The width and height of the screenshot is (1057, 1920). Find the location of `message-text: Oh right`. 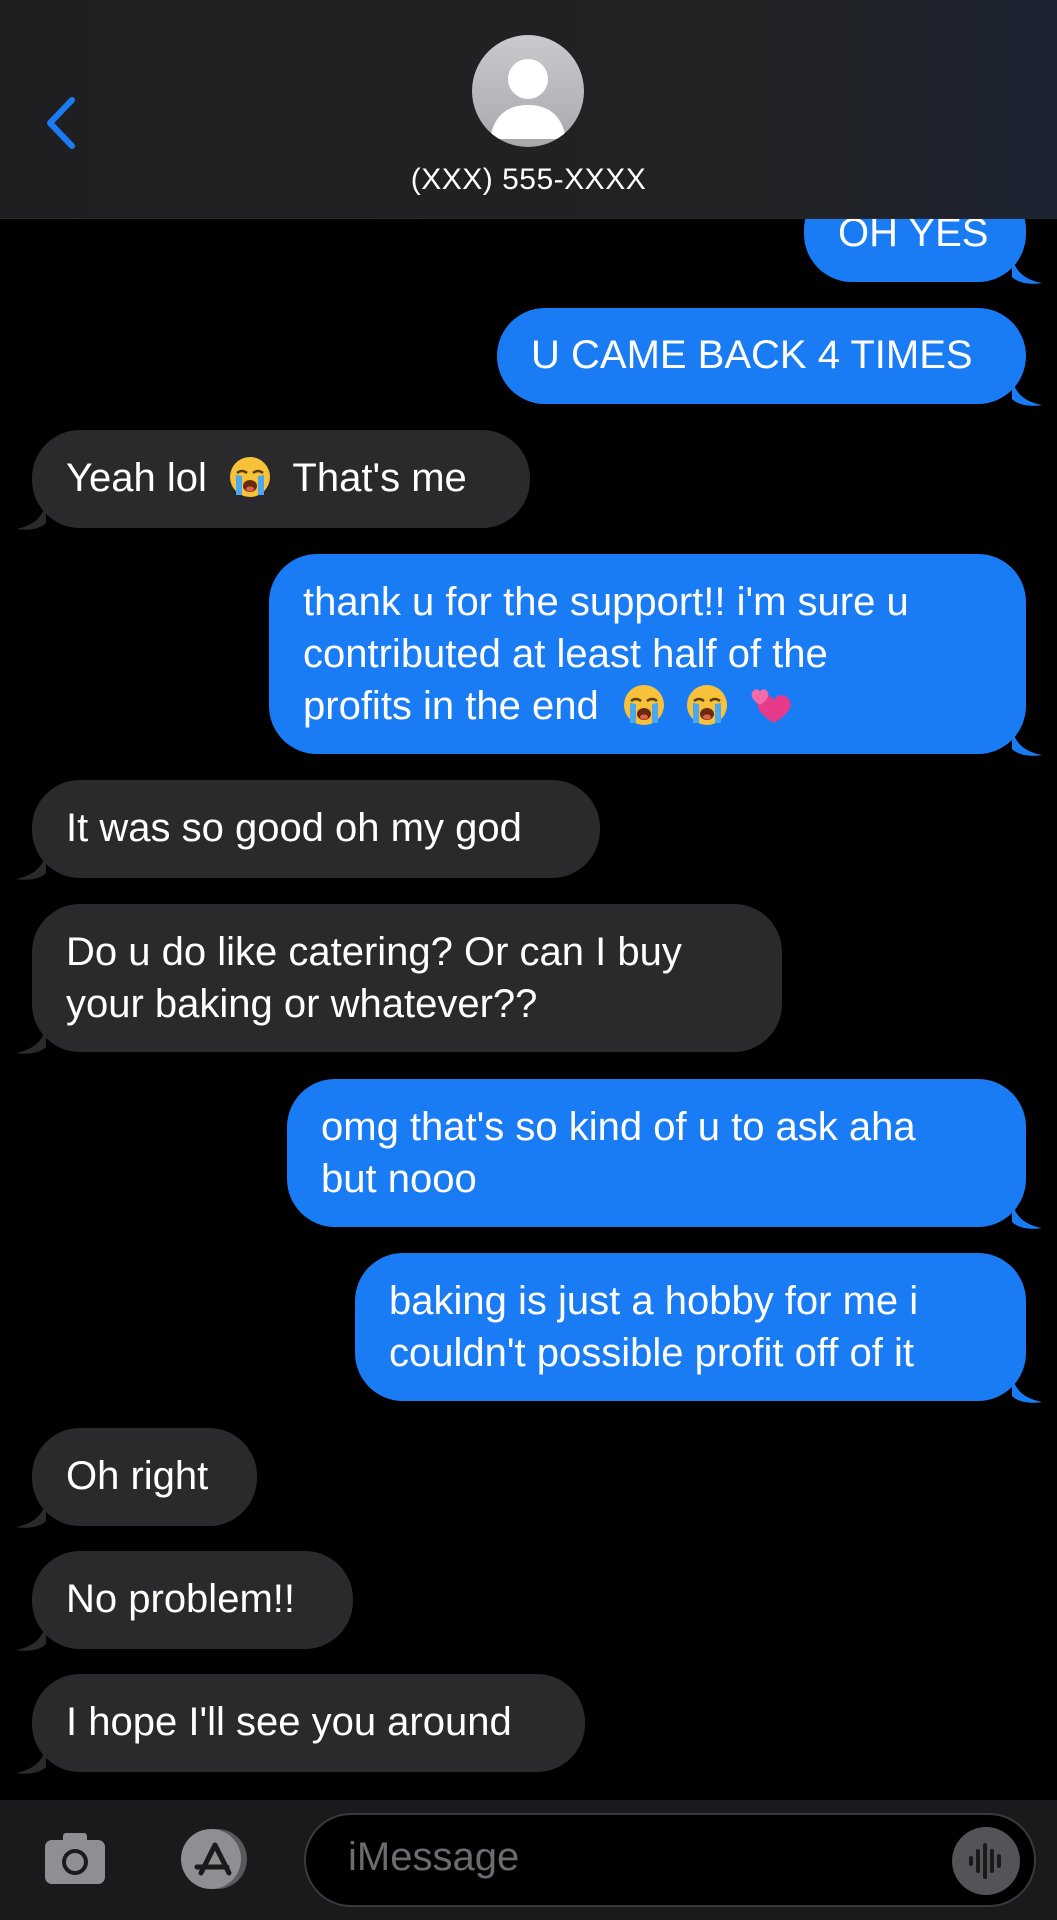

message-text: Oh right is located at coordinates (137, 1476).